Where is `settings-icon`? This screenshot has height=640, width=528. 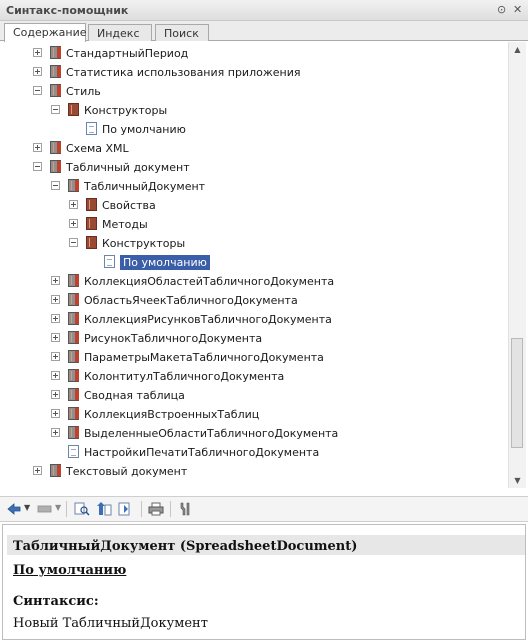
settings-icon is located at coordinates (185, 509).